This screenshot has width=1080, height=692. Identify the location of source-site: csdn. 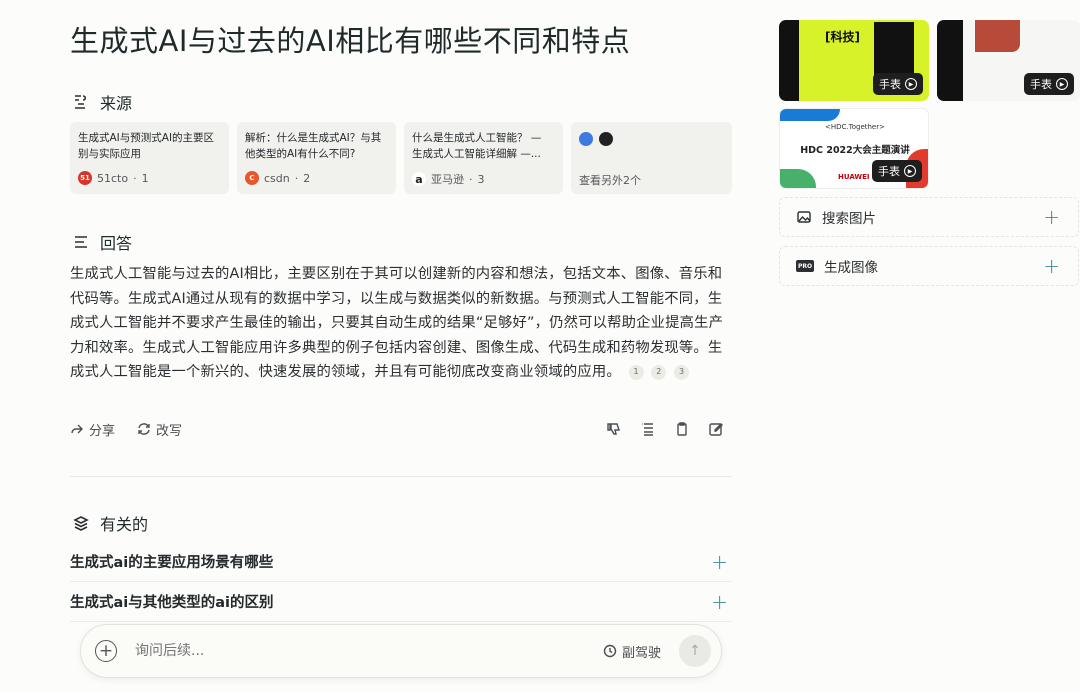
(277, 178).